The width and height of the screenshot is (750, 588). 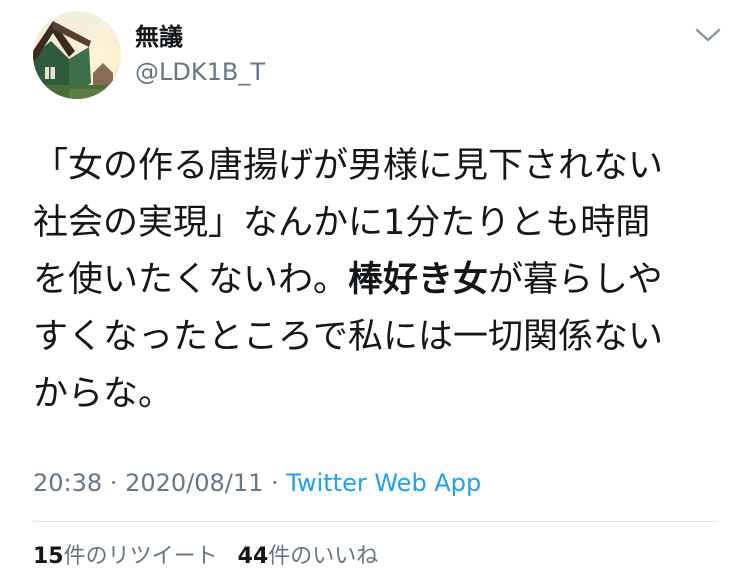 What do you see at coordinates (67, 483) in the screenshot?
I see `tweet-time: 20:38` at bounding box center [67, 483].